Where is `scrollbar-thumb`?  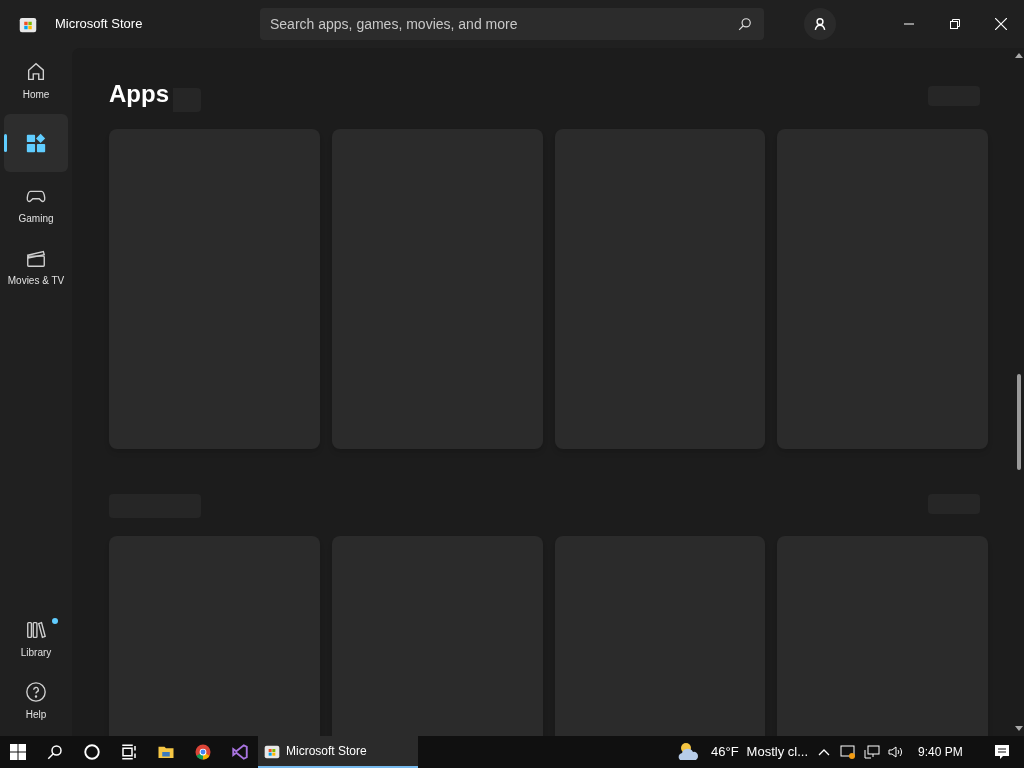 scrollbar-thumb is located at coordinates (1019, 422).